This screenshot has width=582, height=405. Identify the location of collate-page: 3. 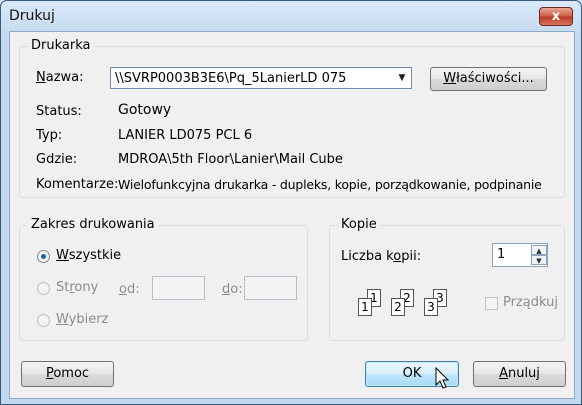
(431, 307).